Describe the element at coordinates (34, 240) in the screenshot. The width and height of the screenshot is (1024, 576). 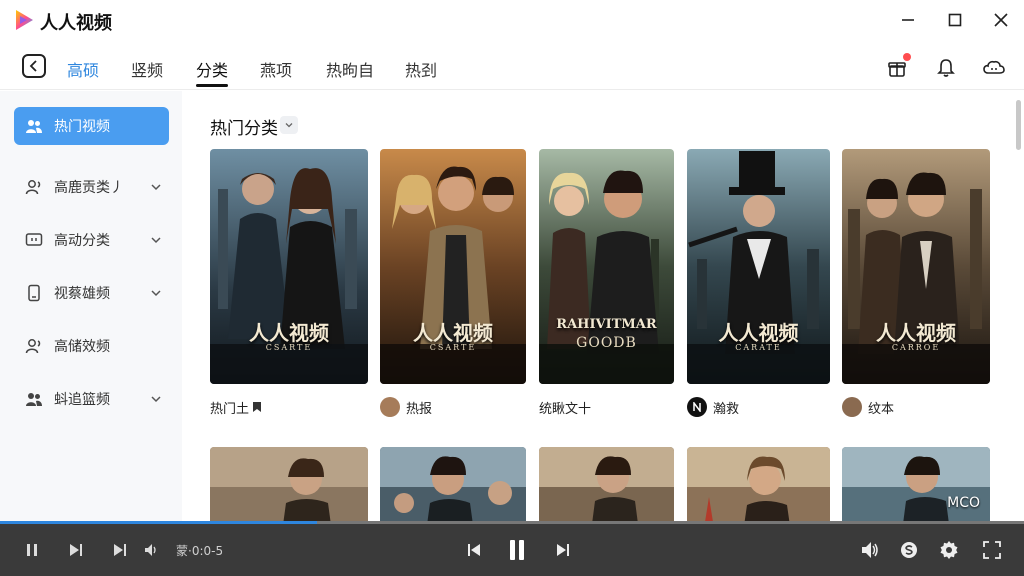
I see `tv-icon` at that location.